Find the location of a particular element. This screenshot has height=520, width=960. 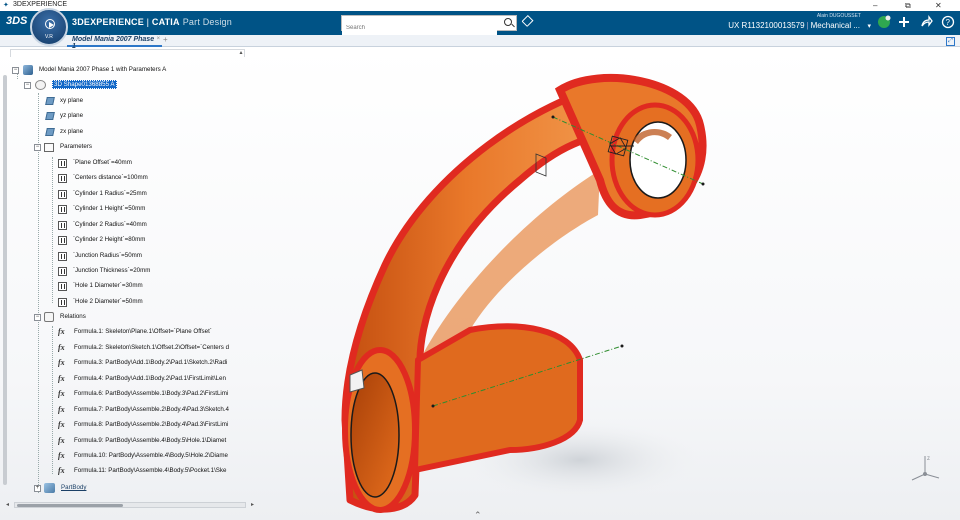

tab-bar: Model Mania 2007 Phase 1 × + is located at coordinates (480, 42).